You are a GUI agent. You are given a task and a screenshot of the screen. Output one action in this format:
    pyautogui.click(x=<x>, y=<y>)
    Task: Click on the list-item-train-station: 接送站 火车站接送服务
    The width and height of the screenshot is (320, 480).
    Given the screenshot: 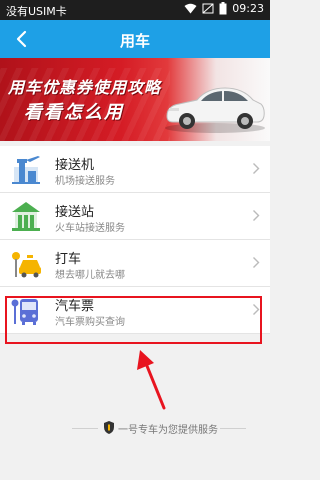 What is the action you would take?
    pyautogui.click(x=135, y=216)
    